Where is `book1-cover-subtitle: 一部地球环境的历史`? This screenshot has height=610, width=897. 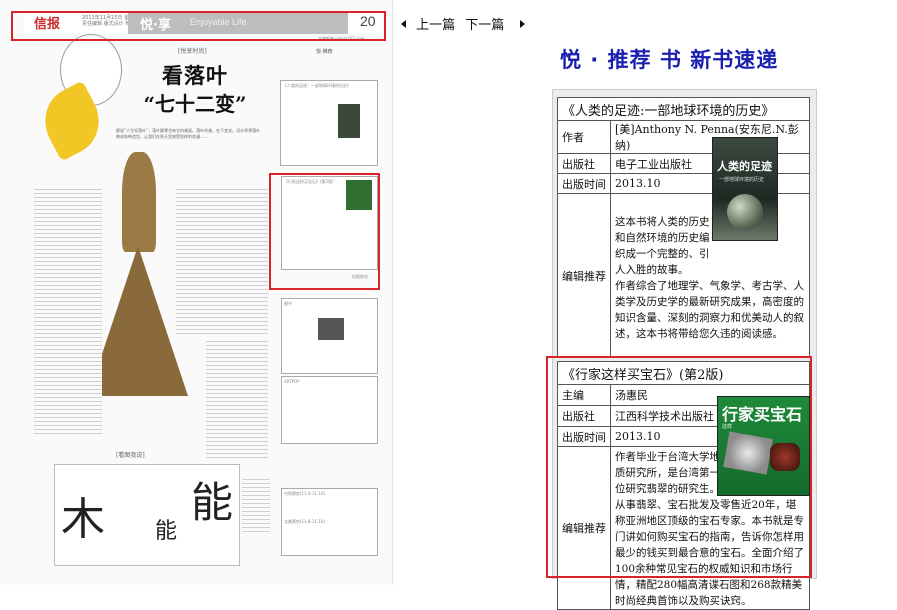 book1-cover-subtitle: 一部地球环境的历史 is located at coordinates (742, 180).